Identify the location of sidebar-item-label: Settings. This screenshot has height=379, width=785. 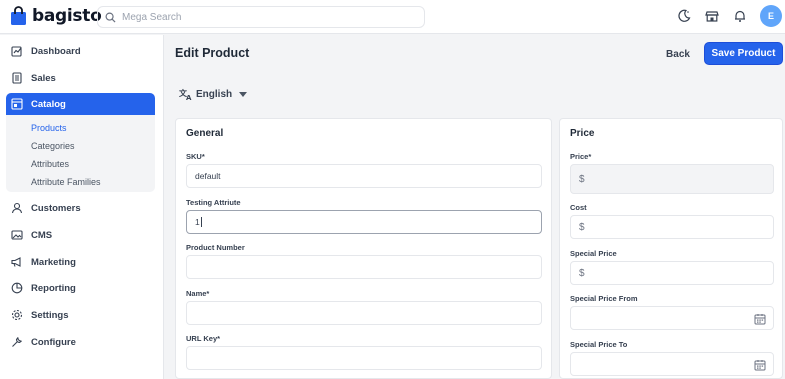
(50, 315).